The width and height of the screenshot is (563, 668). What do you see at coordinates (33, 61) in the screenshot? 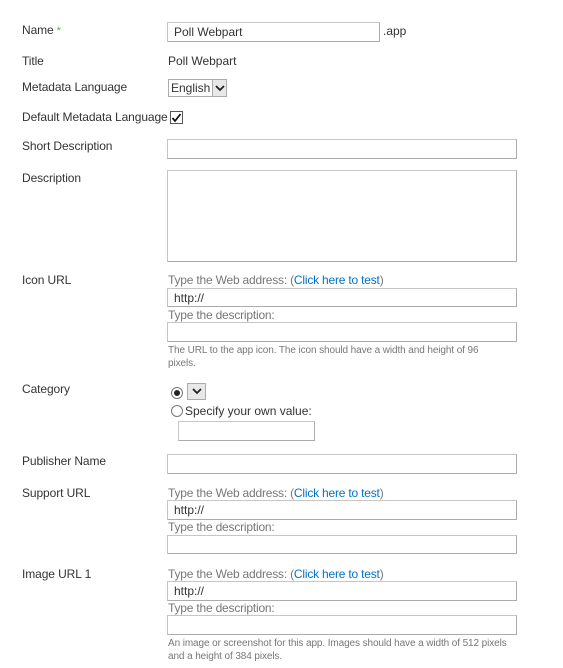
I see `title-label: Title` at bounding box center [33, 61].